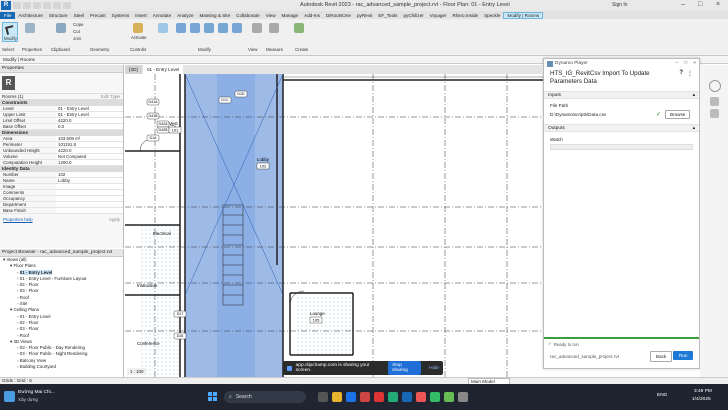 The image size is (728, 410). I want to click on app-green-icon, so click(393, 397).